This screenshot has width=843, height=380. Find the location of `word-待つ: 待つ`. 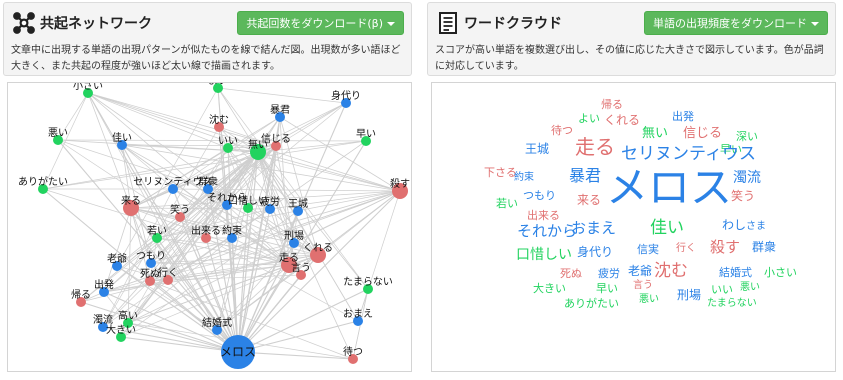

word-待つ: 待つ is located at coordinates (562, 130).